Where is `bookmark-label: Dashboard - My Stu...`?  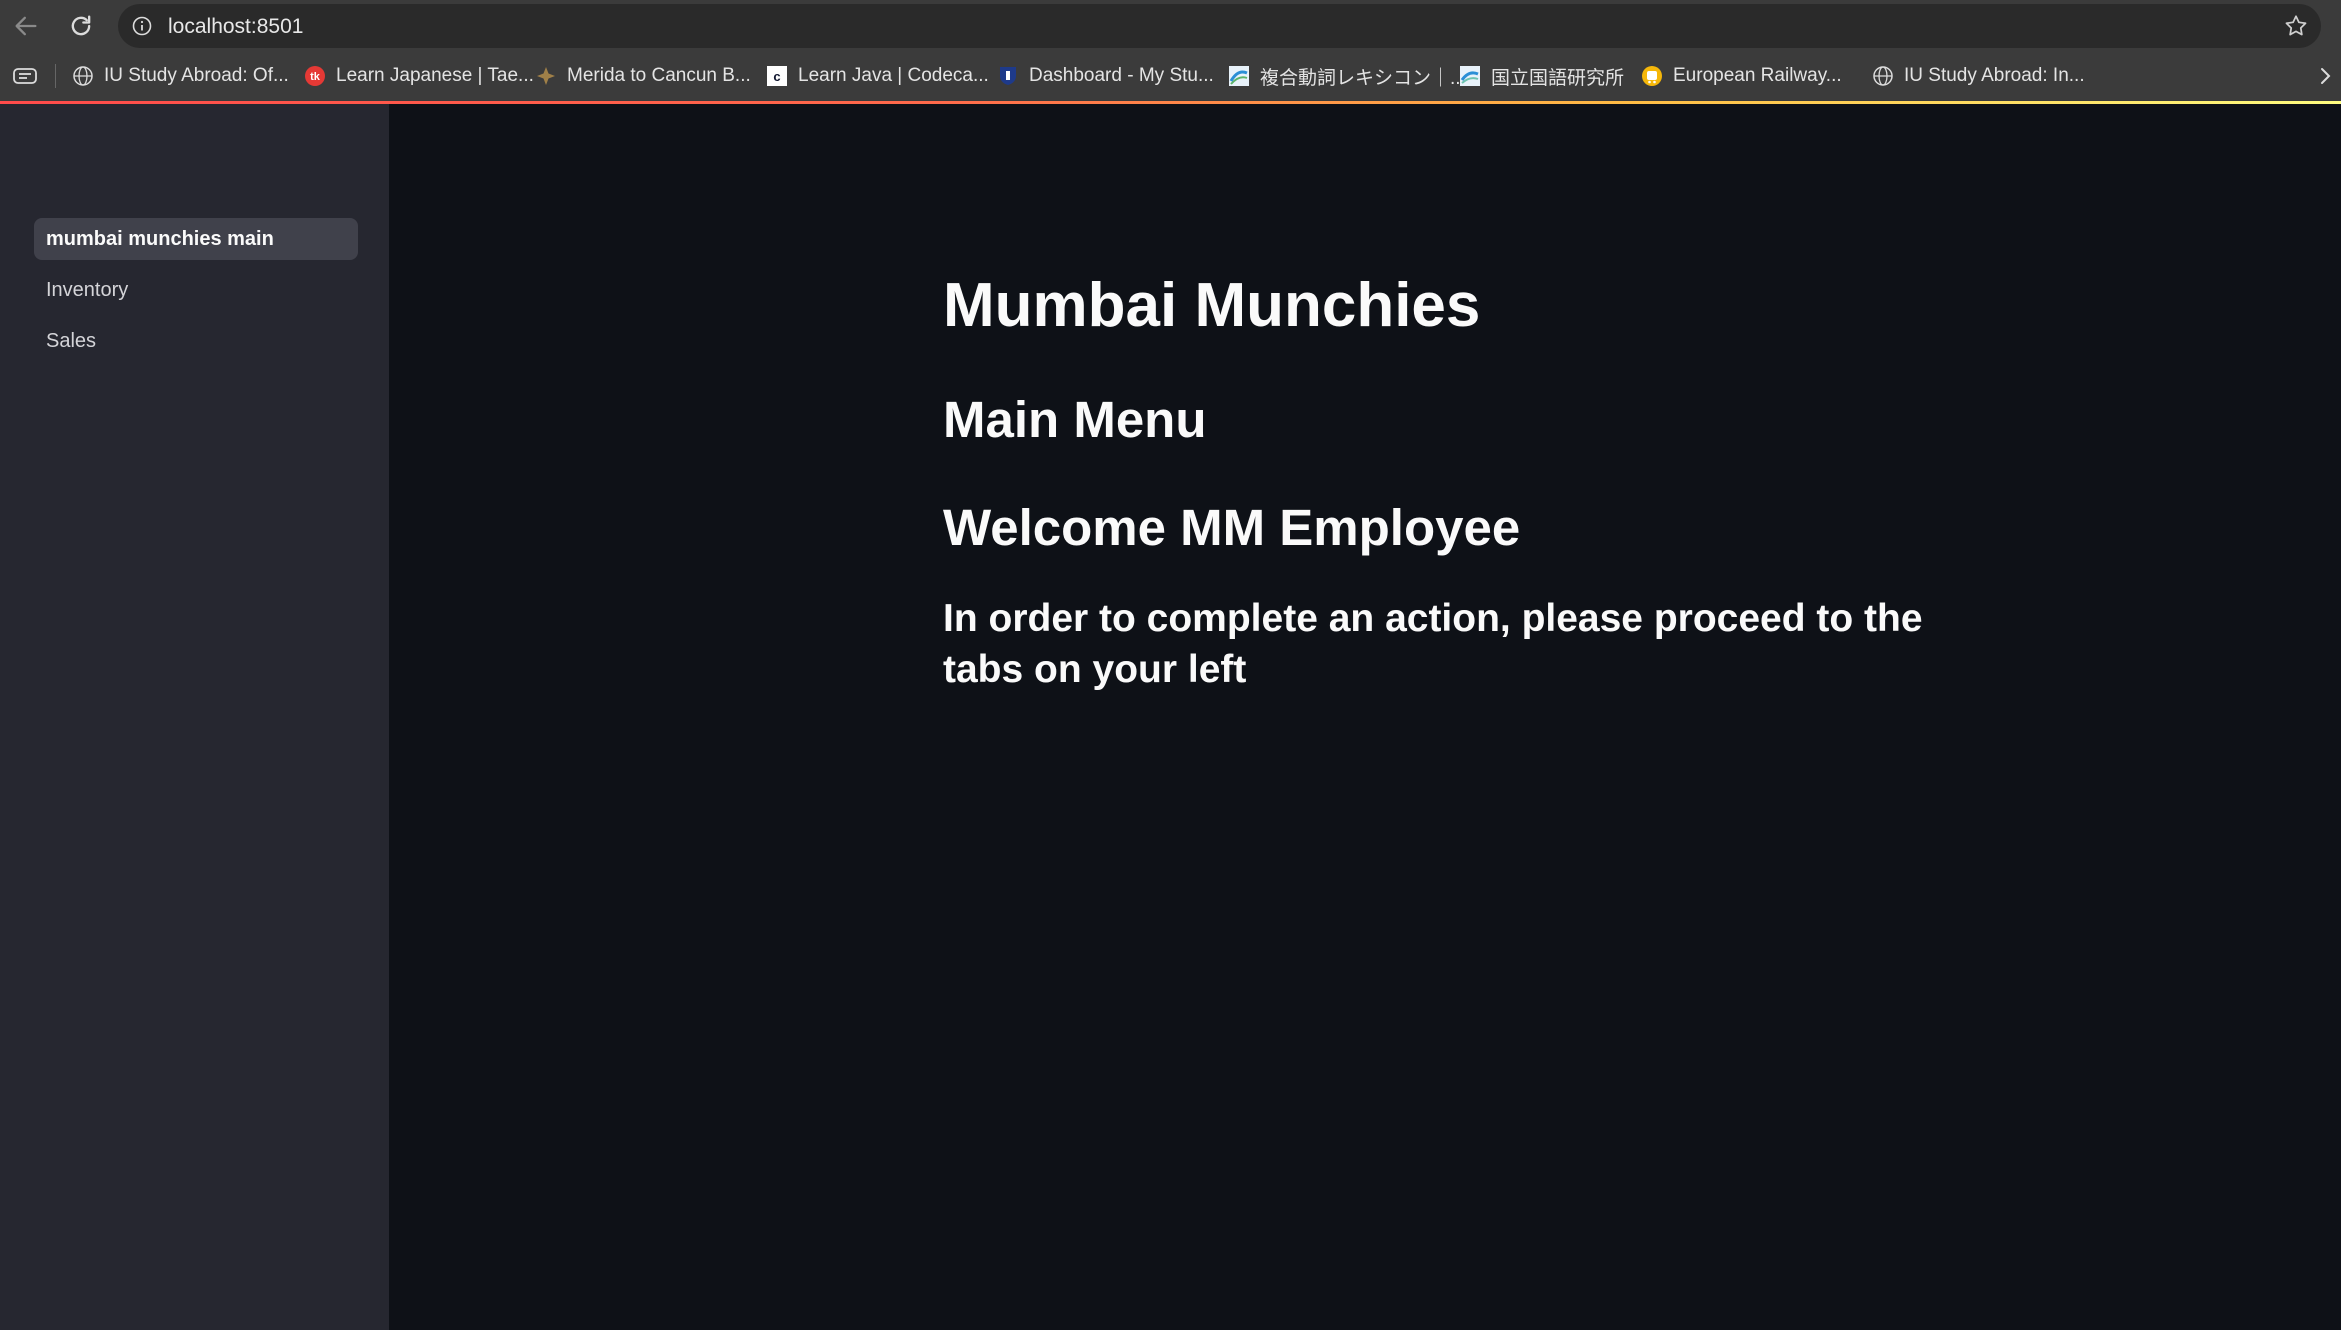 bookmark-label: Dashboard - My Stu... is located at coordinates (1121, 75).